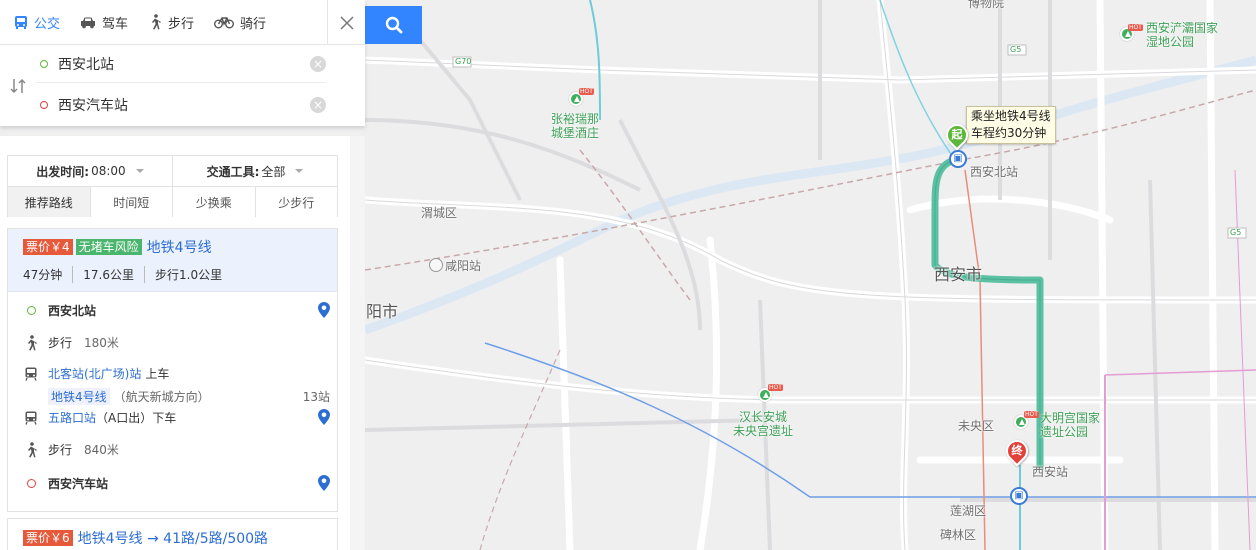 Image resolution: width=1256 pixels, height=550 pixels. I want to click on transport-label: 交通工具:, so click(233, 171).